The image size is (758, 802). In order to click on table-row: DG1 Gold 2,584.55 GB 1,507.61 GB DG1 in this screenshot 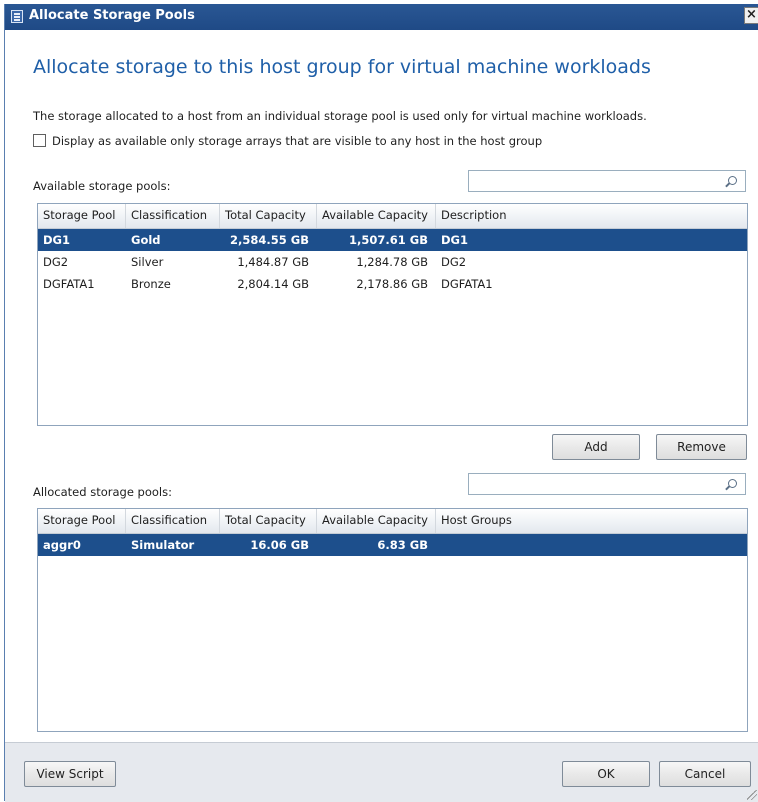, I will do `click(392, 240)`.